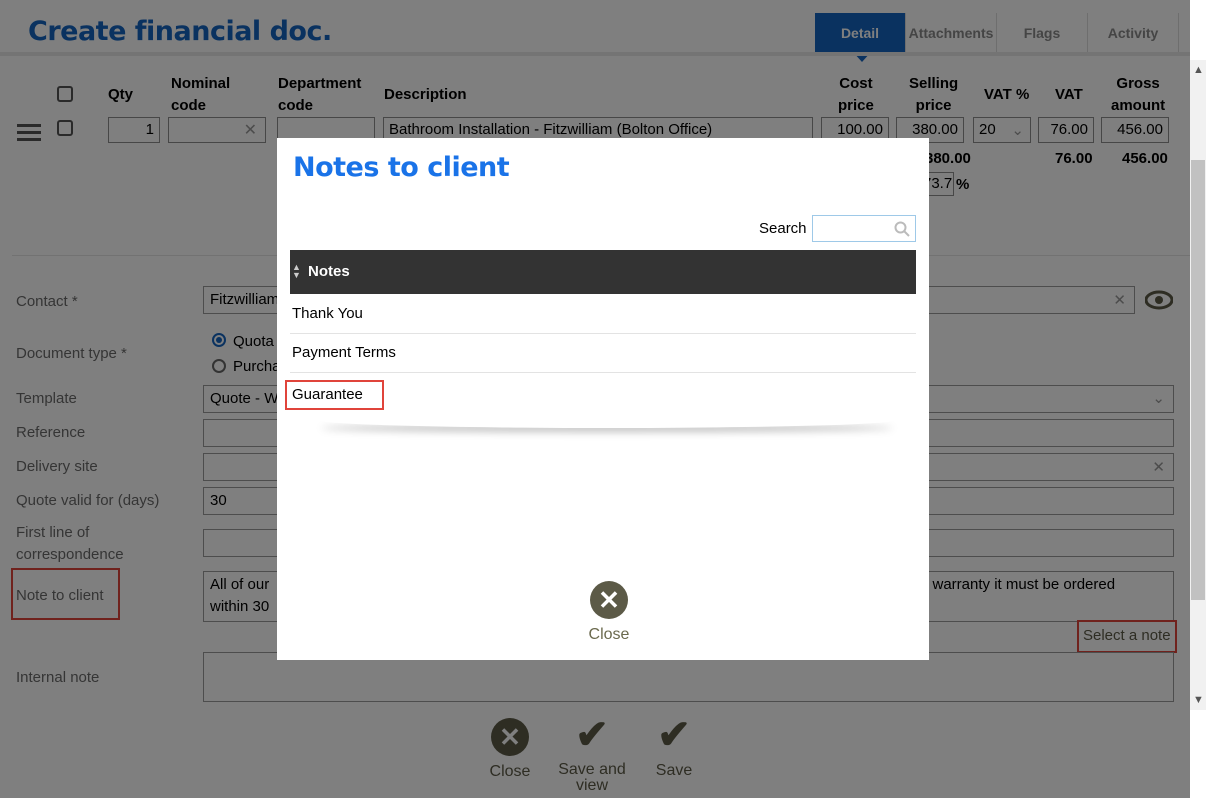 The height and width of the screenshot is (798, 1206). What do you see at coordinates (1198, 380) in the screenshot?
I see `scrollbar-thumb` at bounding box center [1198, 380].